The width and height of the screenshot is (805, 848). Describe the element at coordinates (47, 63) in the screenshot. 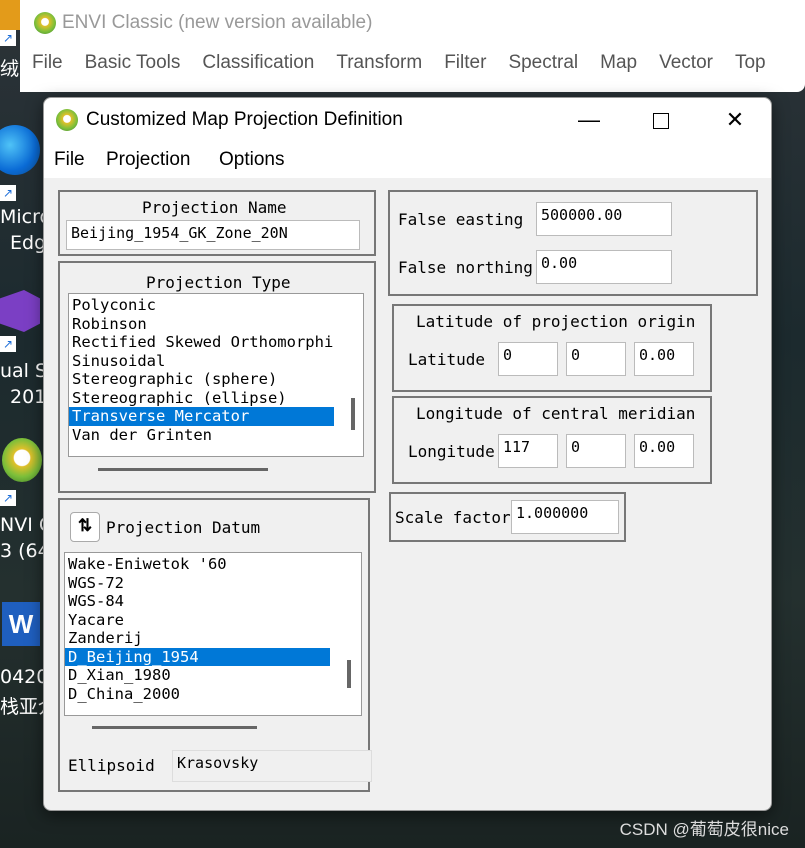

I see `envi-menu-file: File` at that location.